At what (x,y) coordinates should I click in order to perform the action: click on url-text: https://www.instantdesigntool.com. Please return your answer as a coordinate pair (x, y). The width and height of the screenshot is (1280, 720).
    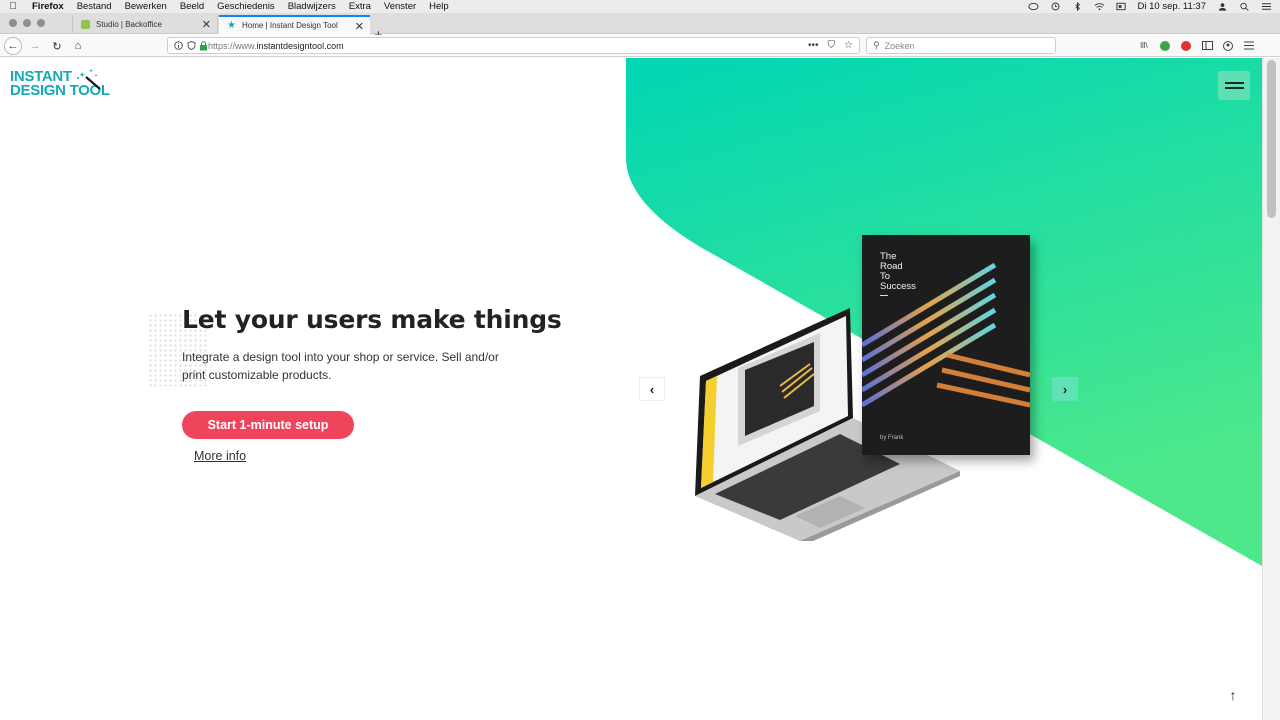
    Looking at the image, I should click on (276, 46).